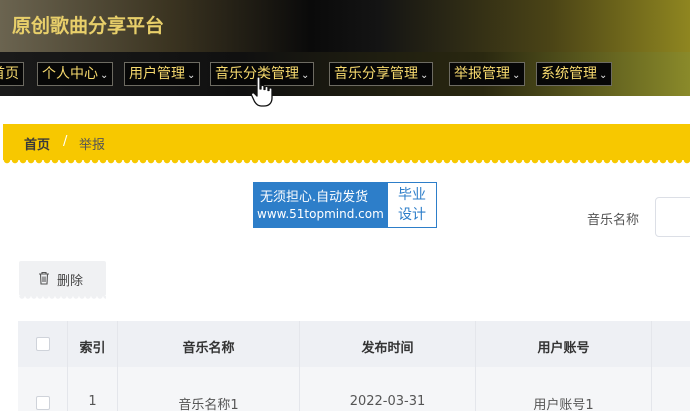 Image resolution: width=690 pixels, height=413 pixels. I want to click on nav-item-report-management: 举报管理 ⌄, so click(487, 74).